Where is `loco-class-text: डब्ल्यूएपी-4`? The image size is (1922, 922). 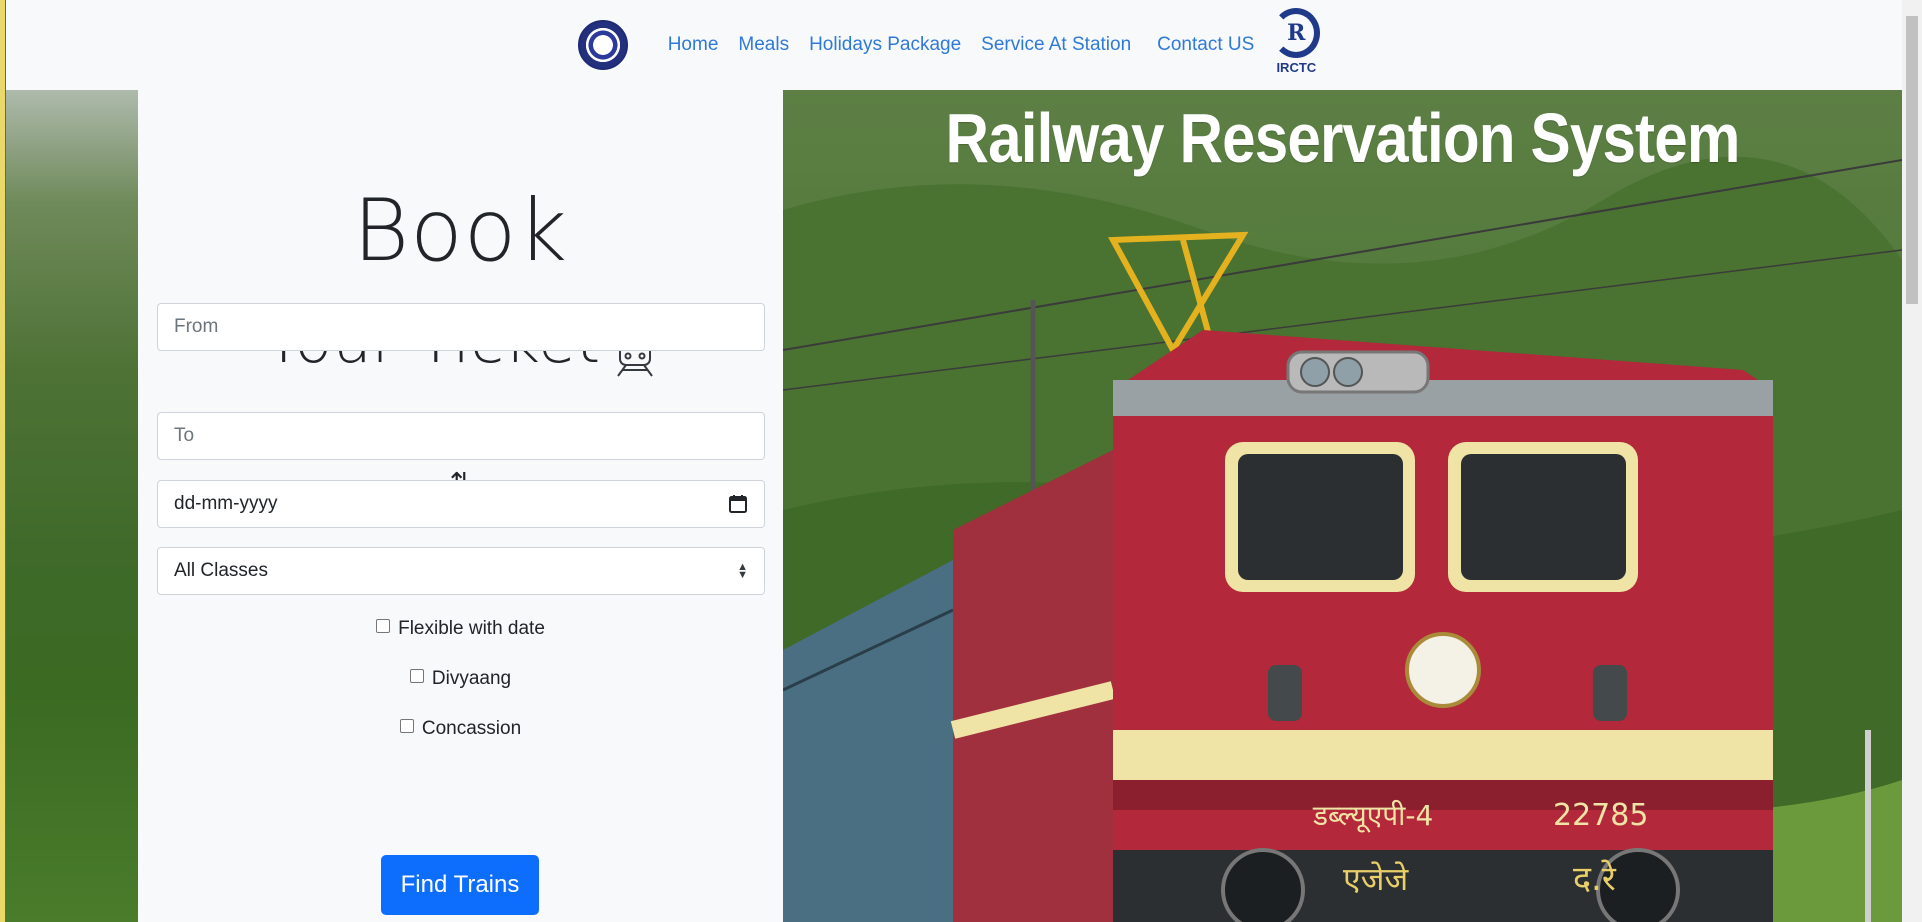
loco-class-text: डब्ल्यूएपी-4 is located at coordinates (1372, 816).